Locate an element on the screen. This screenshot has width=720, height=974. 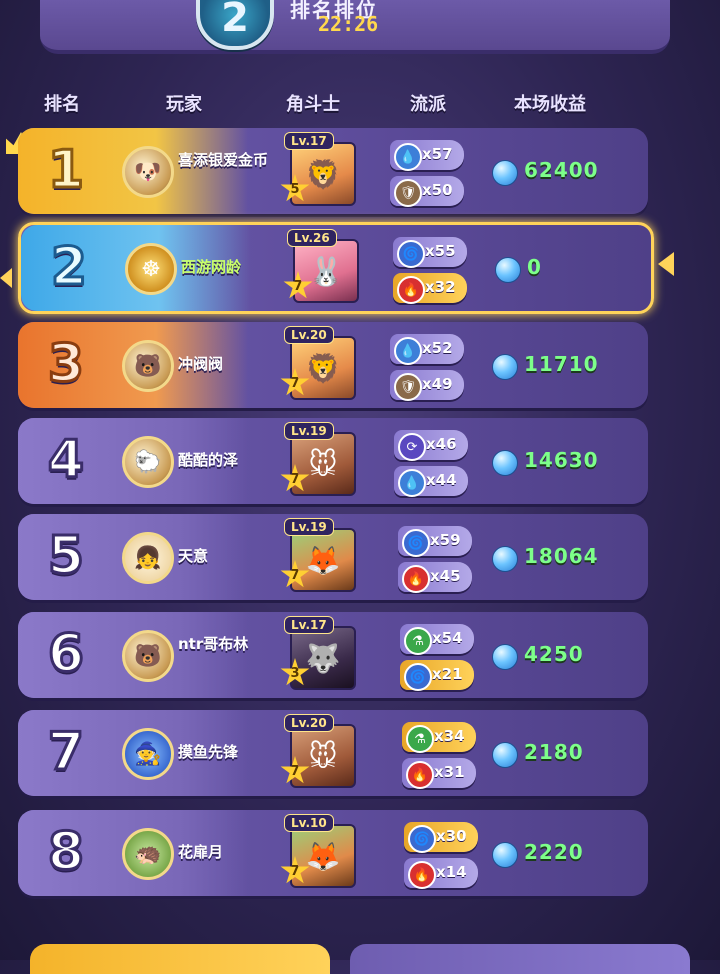
avatar: 🧙 is located at coordinates (148, 754).